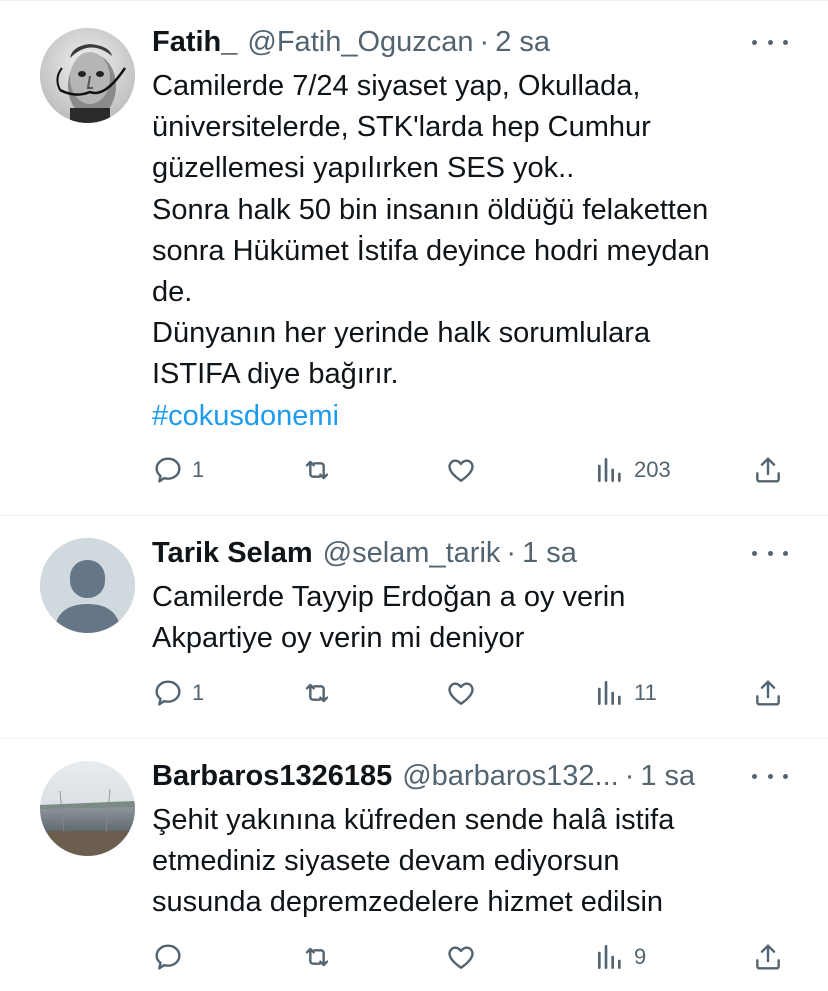 The image size is (828, 991). I want to click on display-name: Tarik Selam, so click(232, 553).